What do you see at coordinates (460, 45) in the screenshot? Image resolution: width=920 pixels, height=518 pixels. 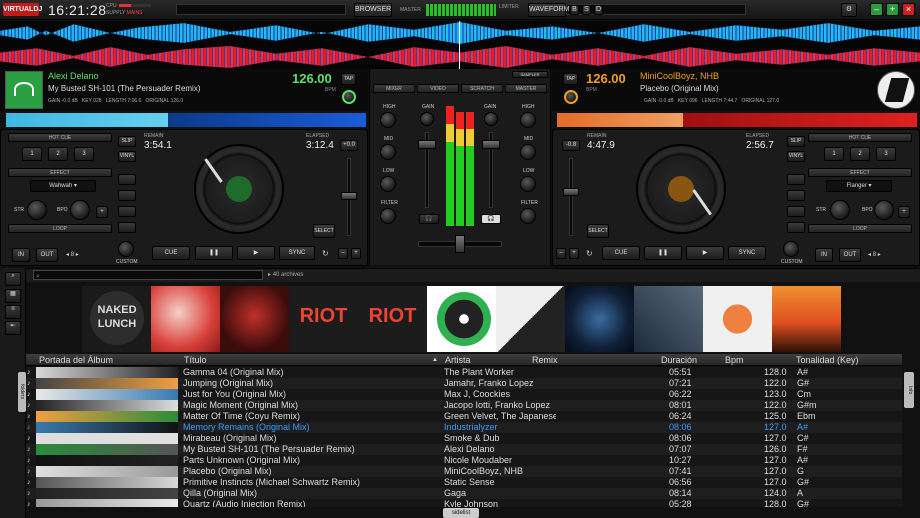 I see `scrolling-waveforms` at bounding box center [460, 45].